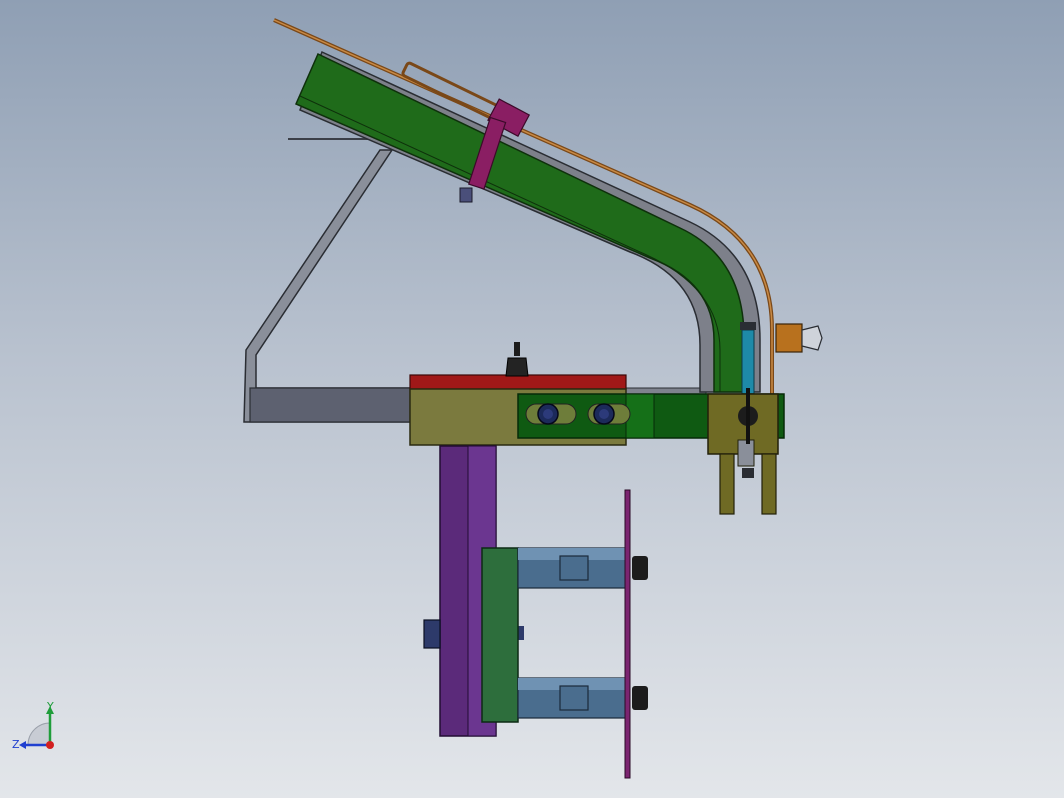  I want to click on chute-sensor-cap, so click(748, 326).